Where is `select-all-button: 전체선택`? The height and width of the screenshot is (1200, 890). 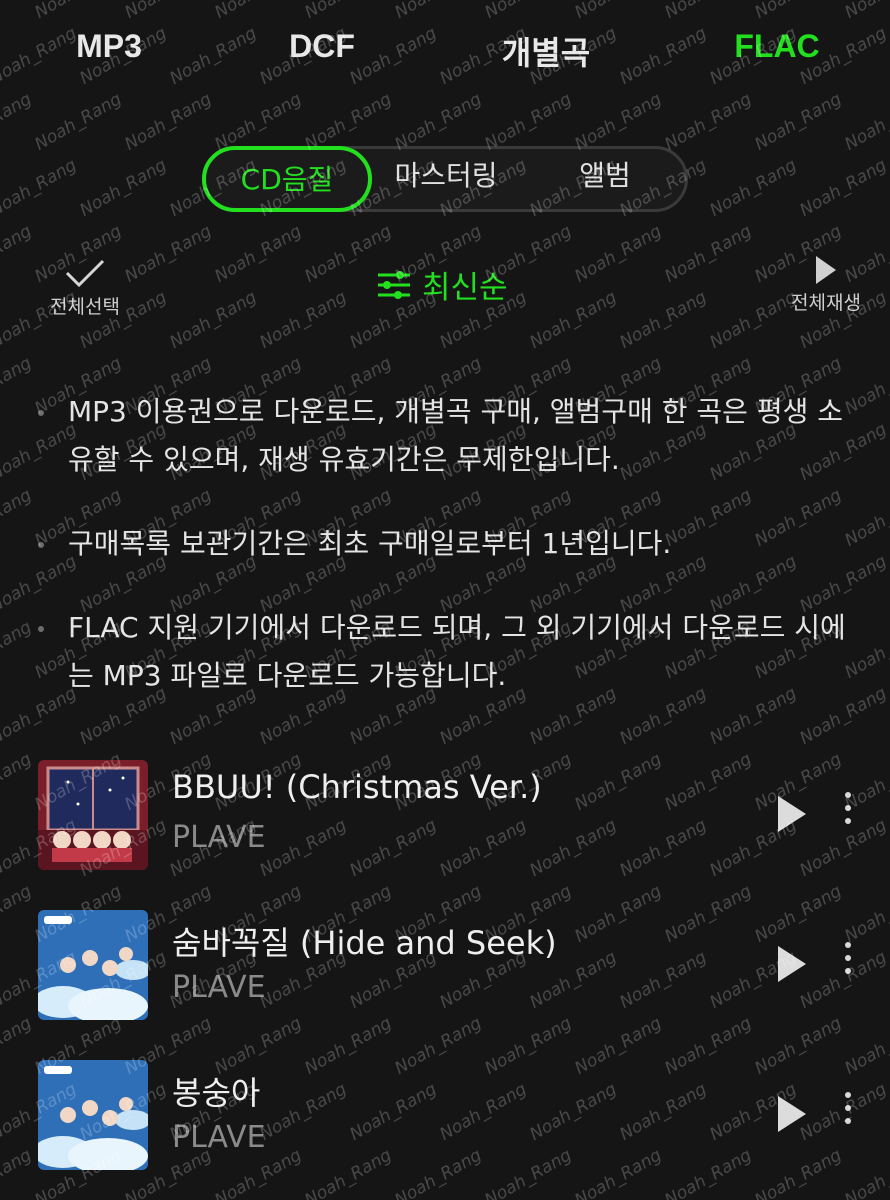
select-all-button: 전체선택 is located at coordinates (85, 287).